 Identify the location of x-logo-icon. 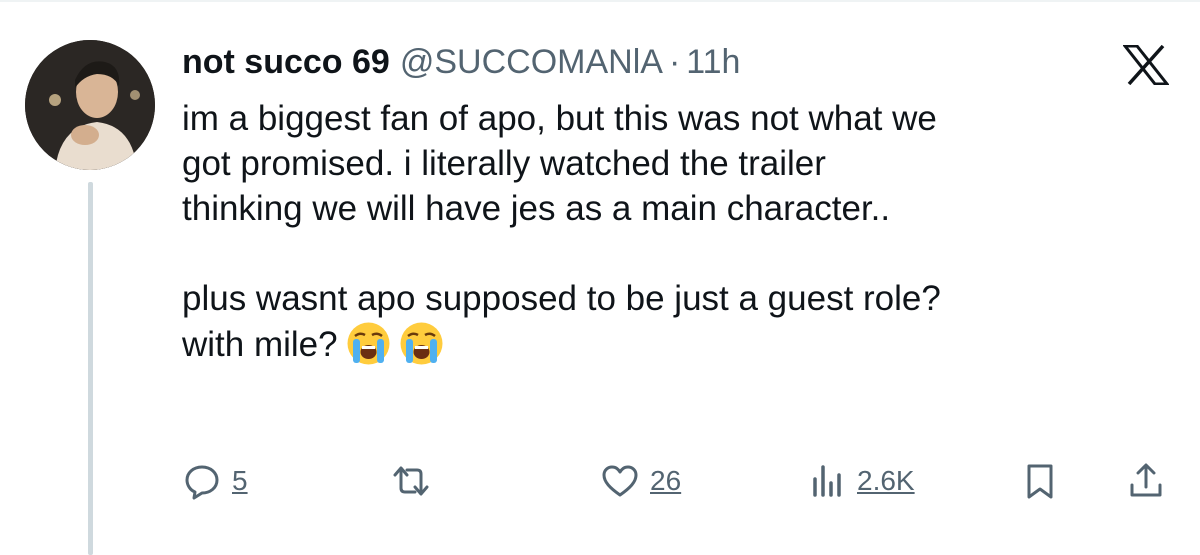
(1146, 65).